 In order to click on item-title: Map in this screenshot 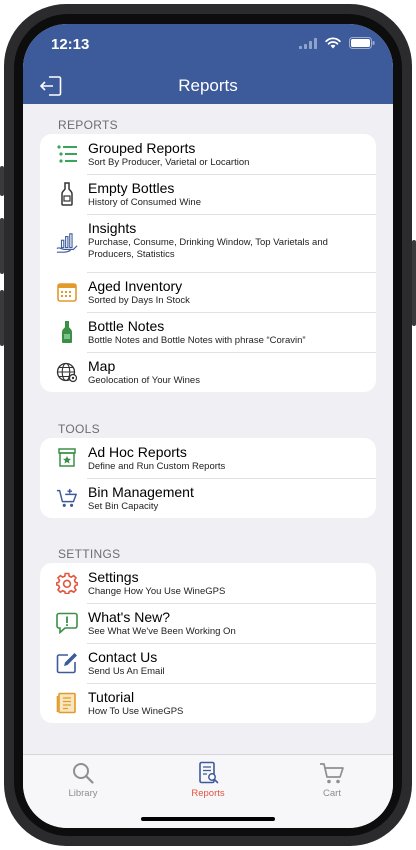, I will do `click(102, 366)`.